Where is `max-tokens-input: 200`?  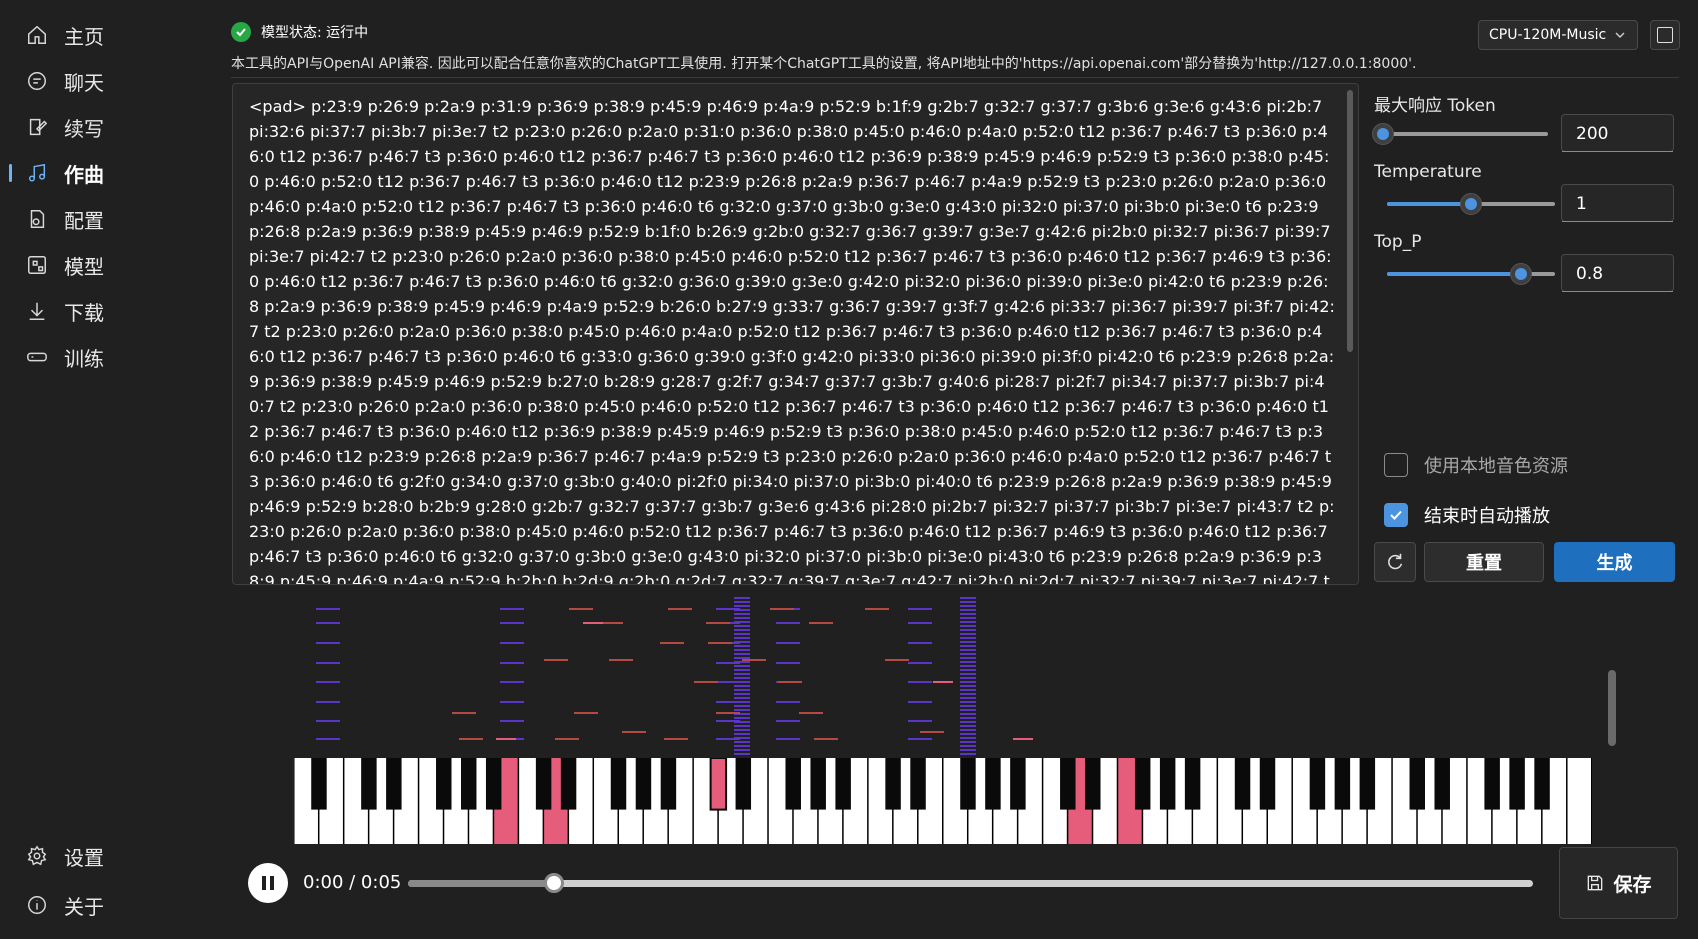
max-tokens-input: 200 is located at coordinates (1617, 133).